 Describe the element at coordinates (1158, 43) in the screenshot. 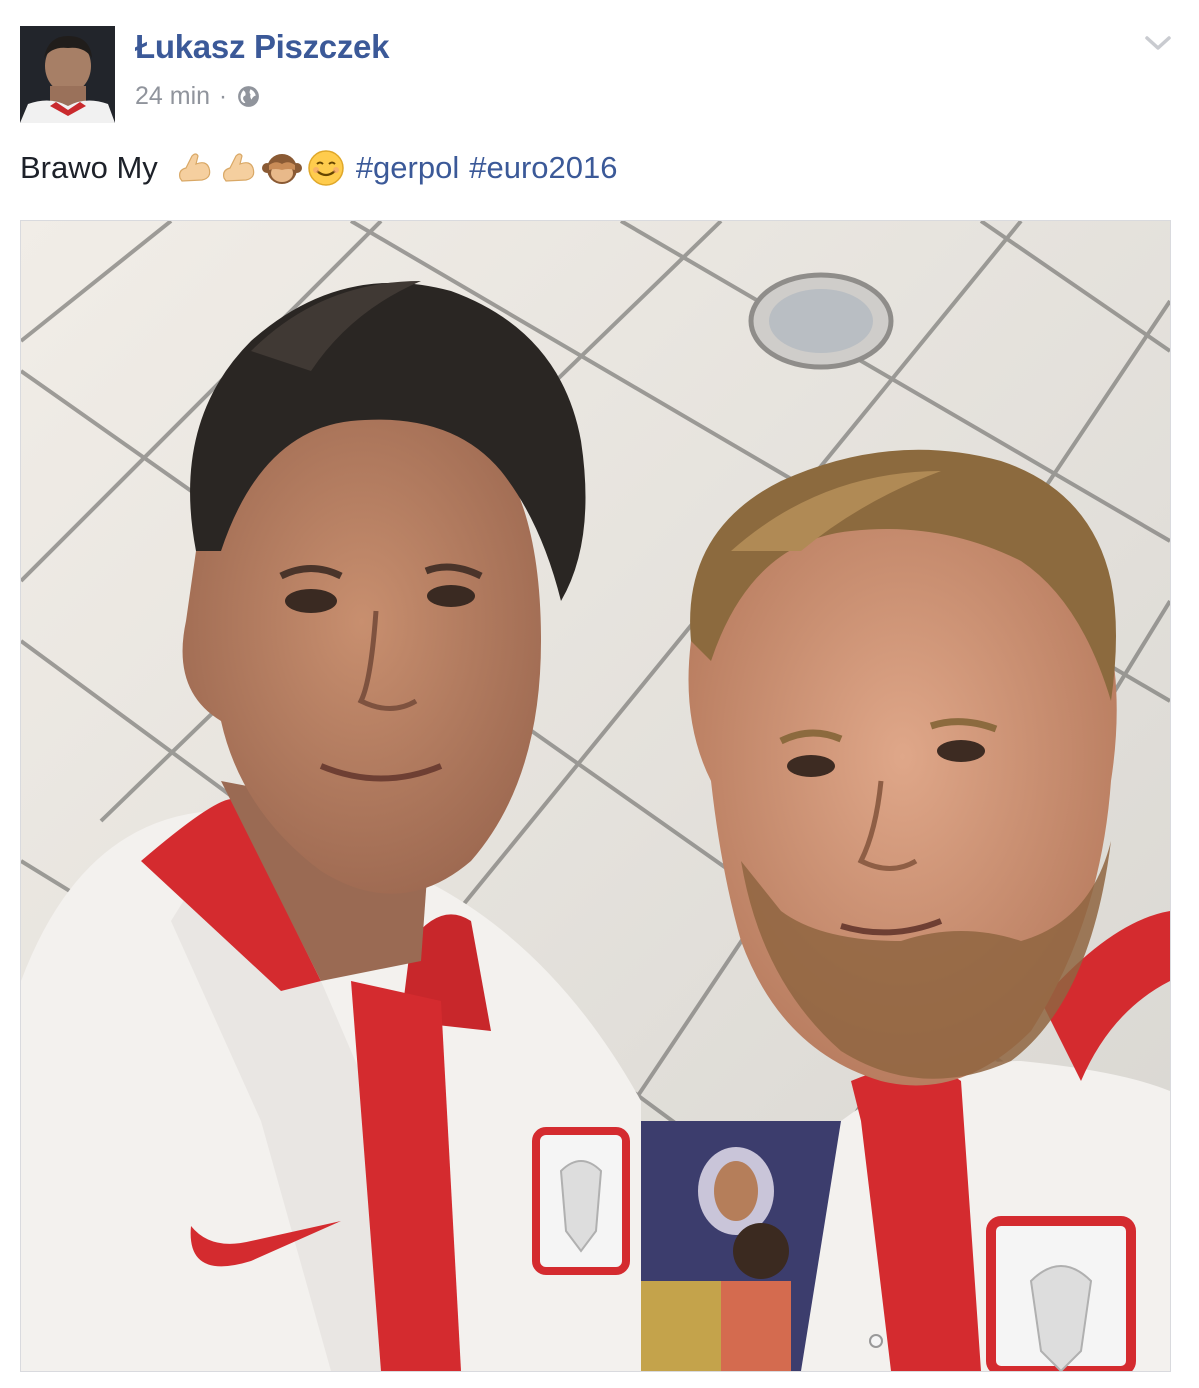

I see `chevron-down-icon` at that location.